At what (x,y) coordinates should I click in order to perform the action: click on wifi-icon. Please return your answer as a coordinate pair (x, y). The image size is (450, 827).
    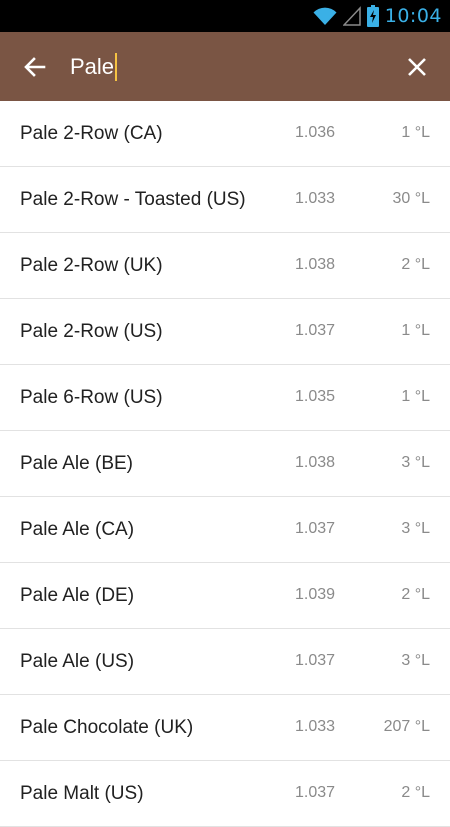
    Looking at the image, I should click on (325, 16).